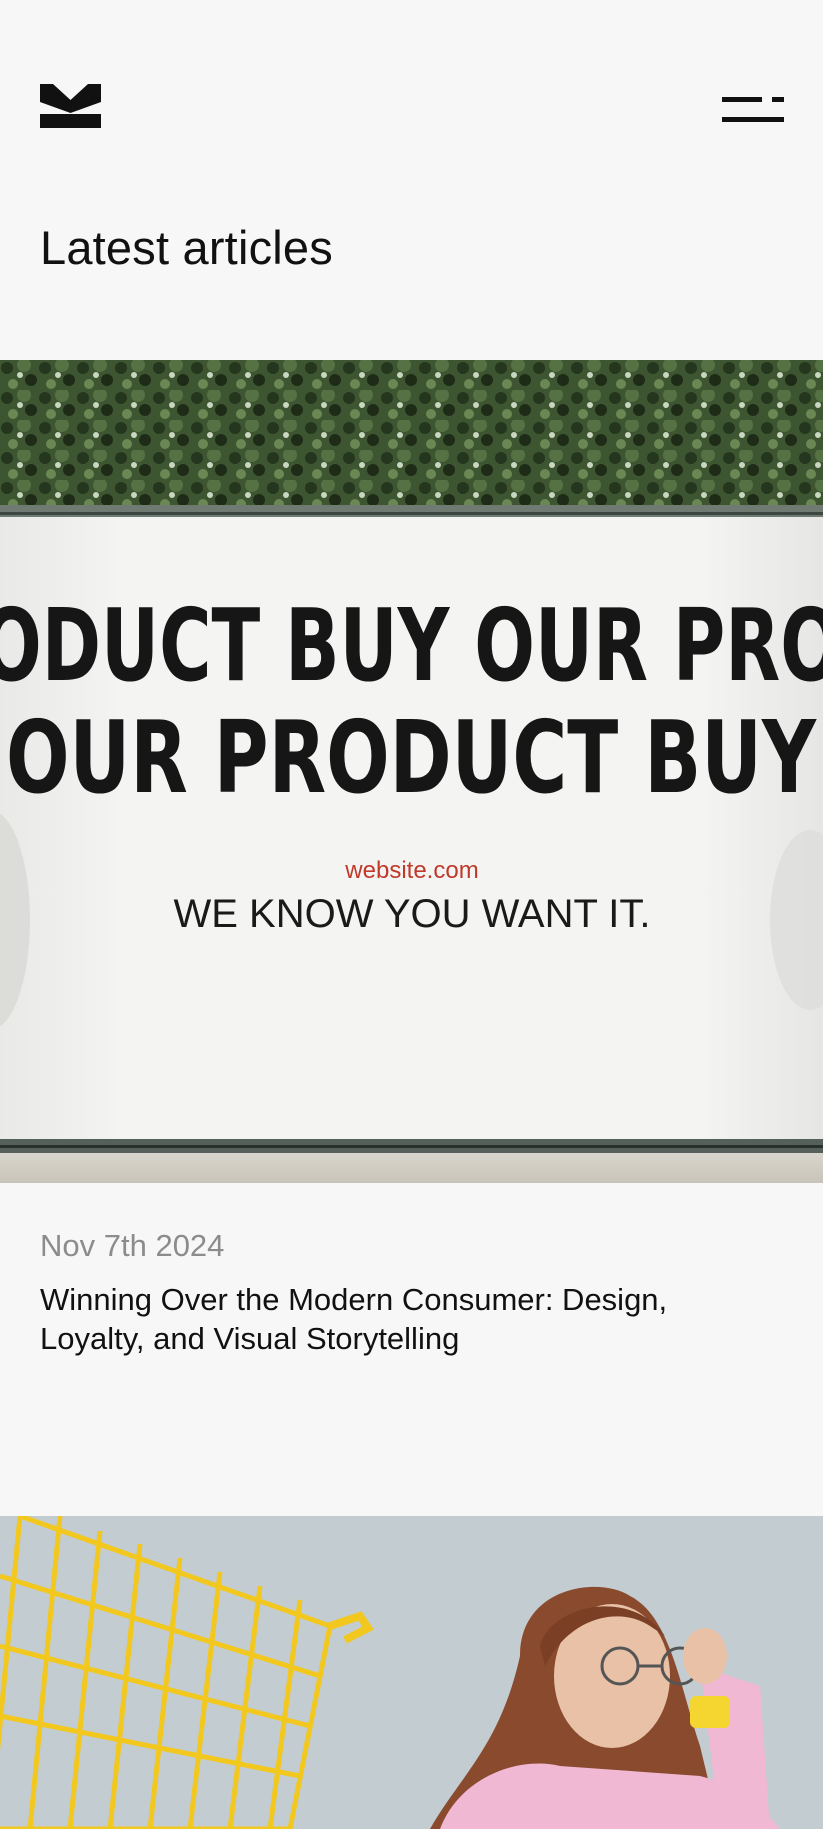 The height and width of the screenshot is (1829, 823). I want to click on brand-logo-icon, so click(70, 106).